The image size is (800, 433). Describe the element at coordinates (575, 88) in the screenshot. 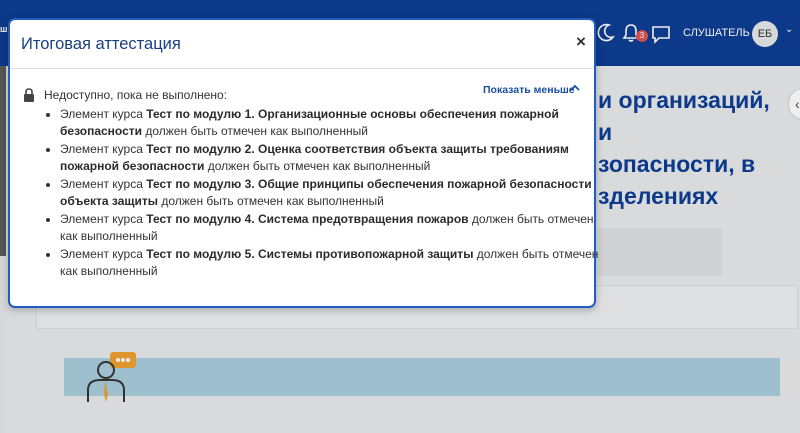

I see `chevron-up-icon` at that location.